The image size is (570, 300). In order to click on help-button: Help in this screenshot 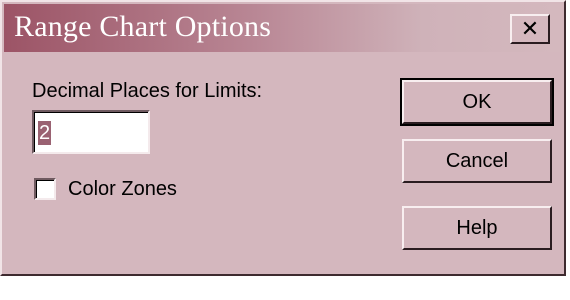, I will do `click(477, 228)`.